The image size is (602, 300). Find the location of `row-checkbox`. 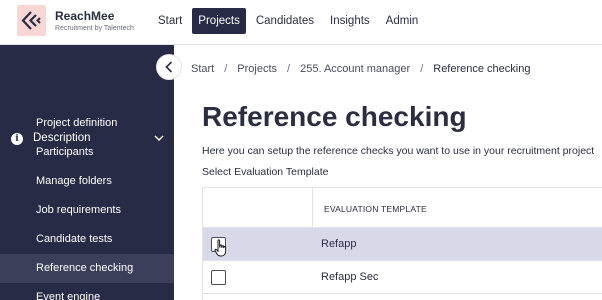

row-checkbox is located at coordinates (218, 277).